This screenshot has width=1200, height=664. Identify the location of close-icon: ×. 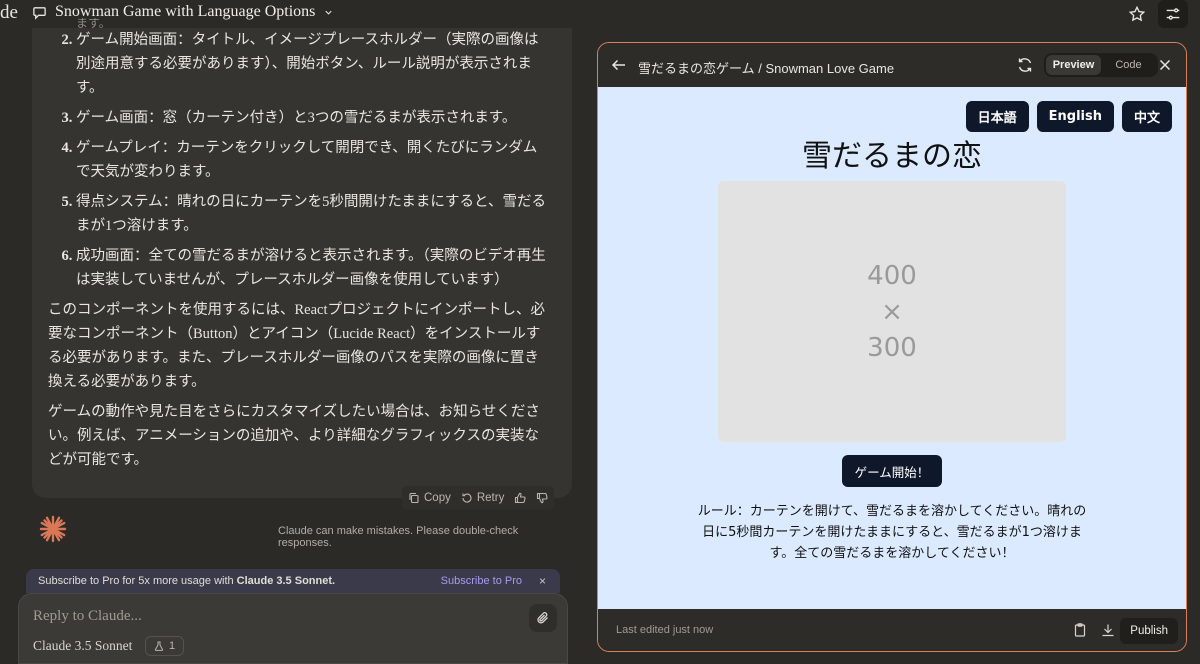
(542, 581).